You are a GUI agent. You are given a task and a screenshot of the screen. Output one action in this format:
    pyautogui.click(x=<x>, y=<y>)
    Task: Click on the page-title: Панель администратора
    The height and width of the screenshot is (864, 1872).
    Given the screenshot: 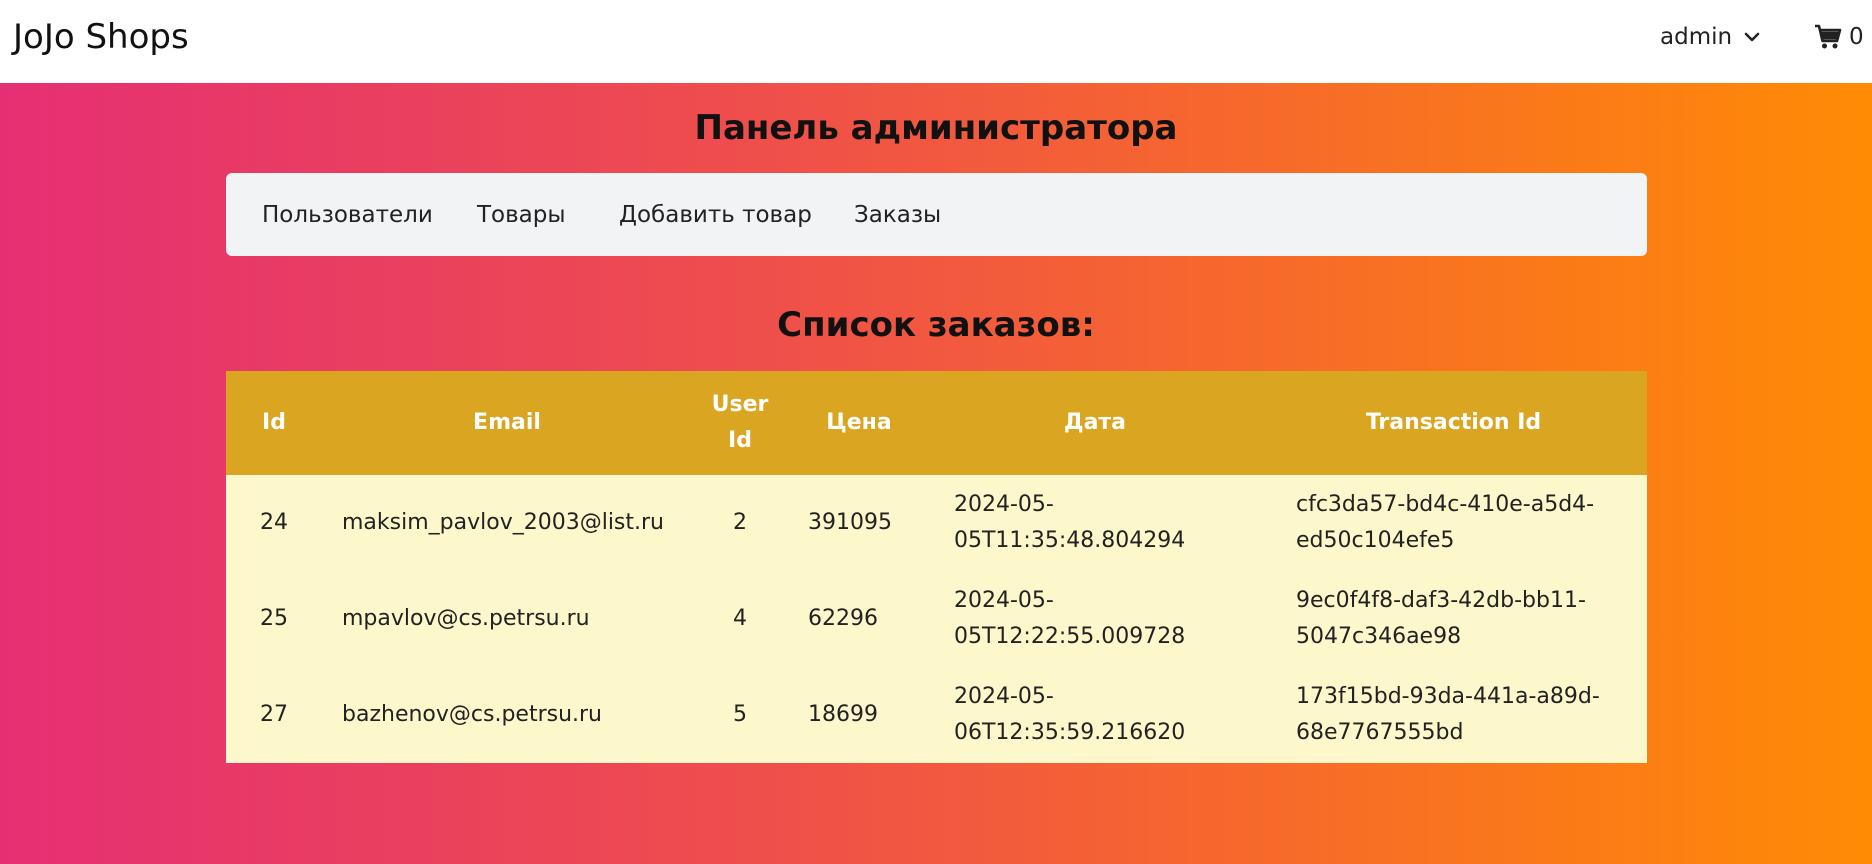 What is the action you would take?
    pyautogui.click(x=936, y=128)
    